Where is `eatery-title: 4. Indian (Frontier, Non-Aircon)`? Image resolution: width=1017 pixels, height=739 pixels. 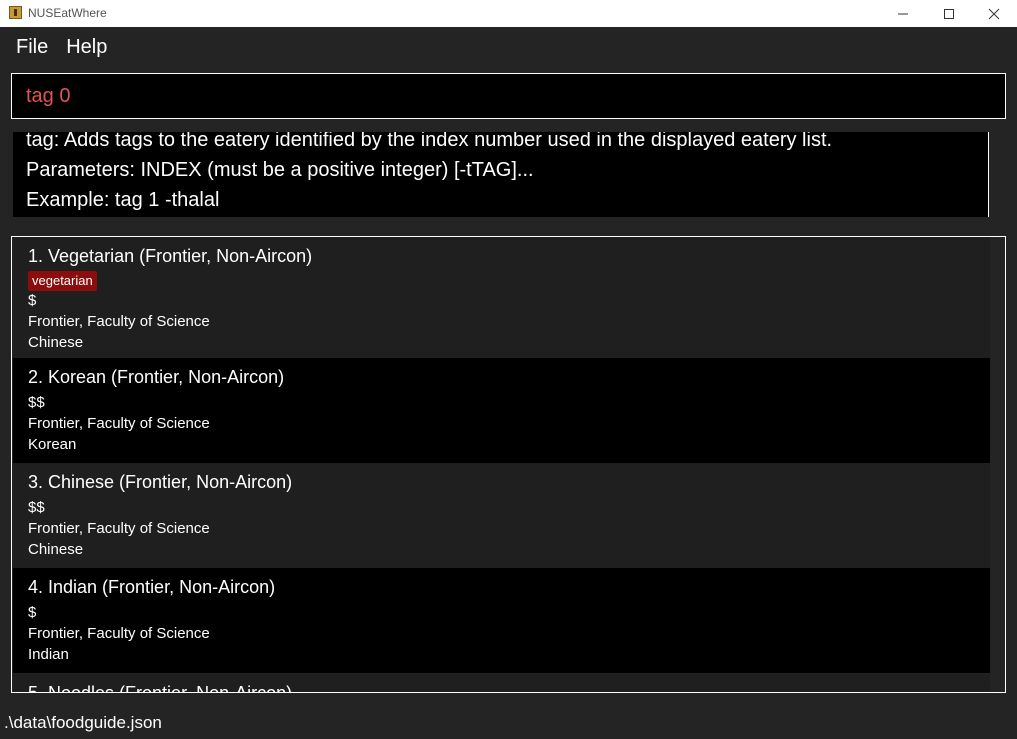
eatery-title: 4. Indian (Frontier, Non-Aircon) is located at coordinates (152, 587).